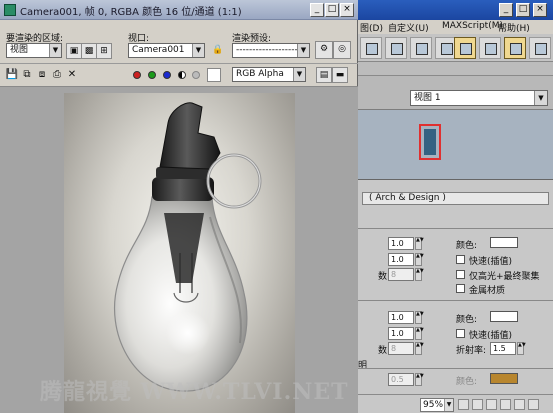 The width and height of the screenshot is (553, 413). I want to click on metal-material-checkbox, so click(460, 288).